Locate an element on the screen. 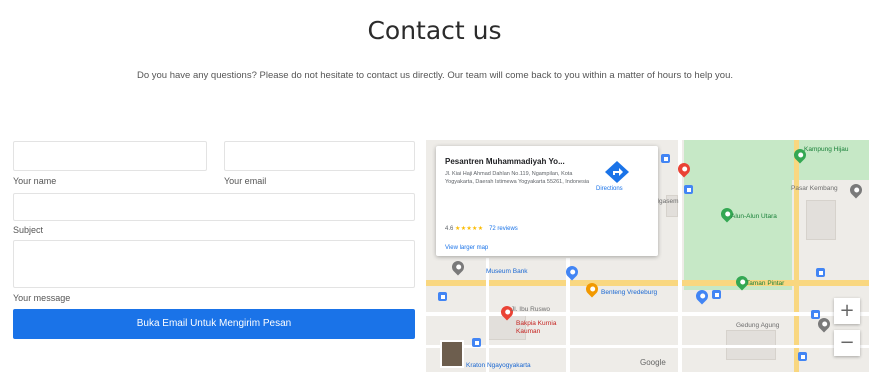 The image size is (869, 372). map-label: Bakpia Kurnia is located at coordinates (536, 323).